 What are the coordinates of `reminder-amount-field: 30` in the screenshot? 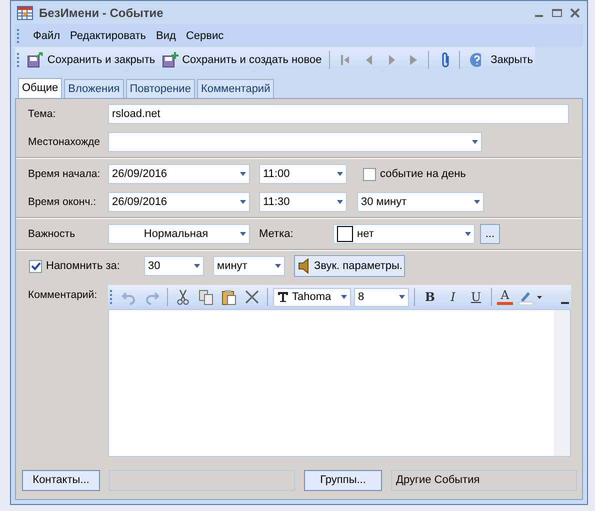 It's located at (174, 266).